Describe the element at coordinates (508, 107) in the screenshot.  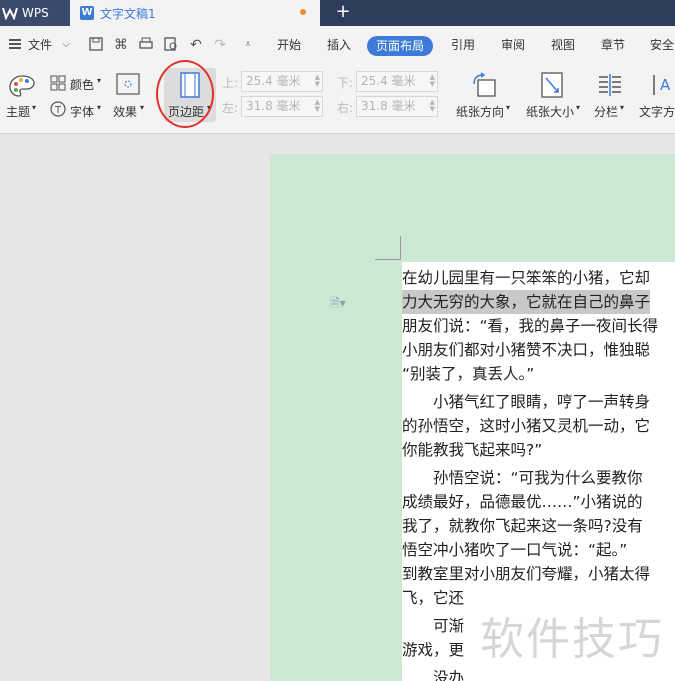
I see `orientation-dropdown-icon: ▾` at that location.